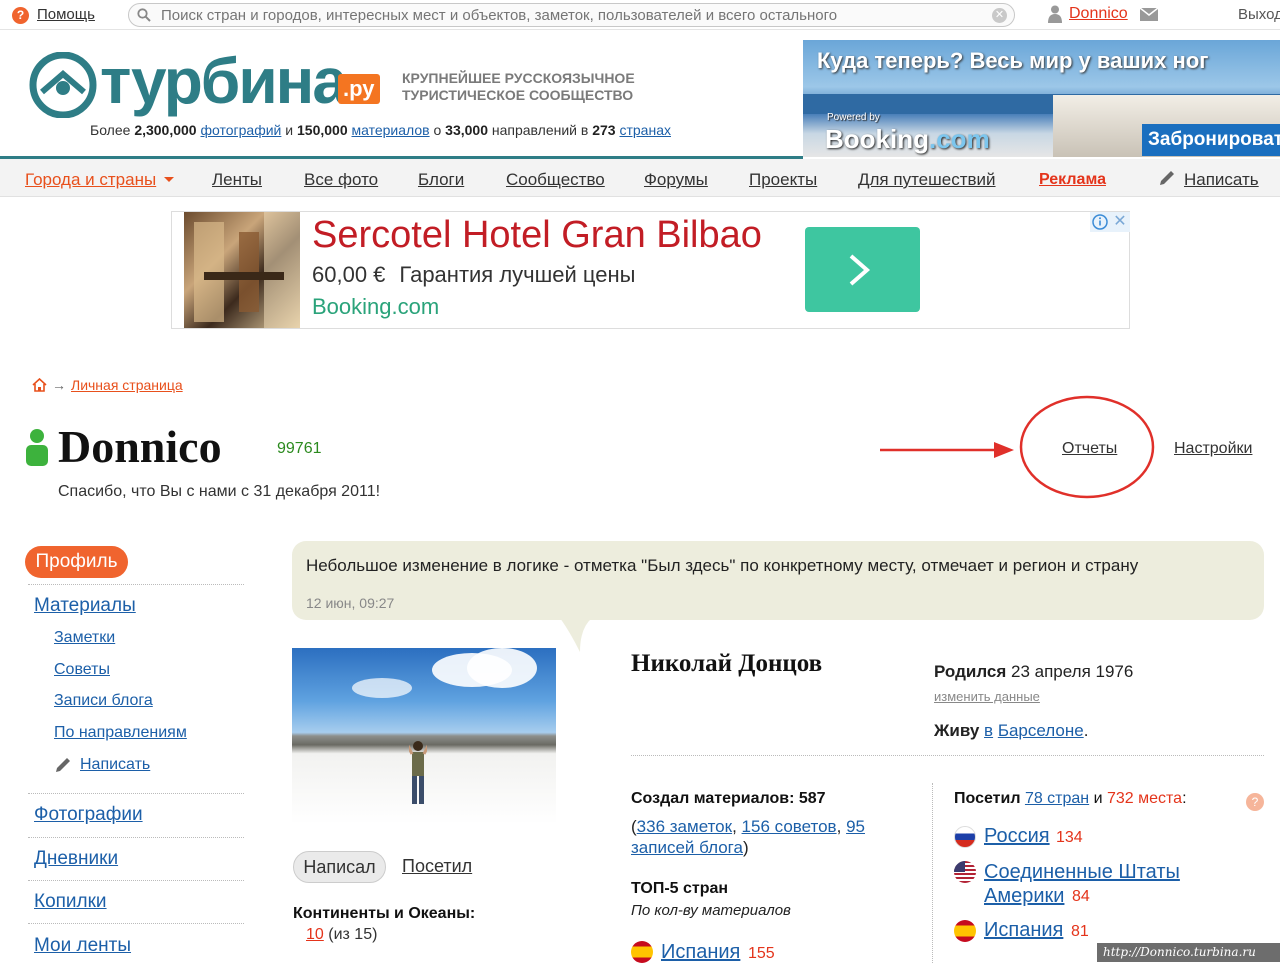  I want to click on info-icon, so click(1100, 222).